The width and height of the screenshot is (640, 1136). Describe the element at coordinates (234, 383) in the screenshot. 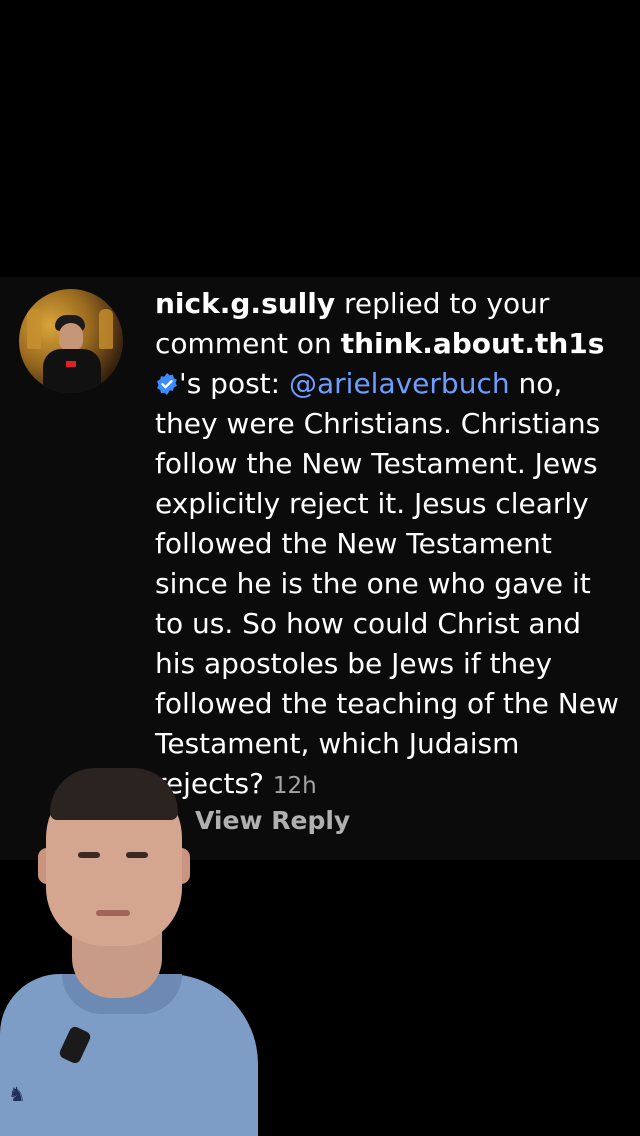

I see `post-suffix: 's post:` at that location.